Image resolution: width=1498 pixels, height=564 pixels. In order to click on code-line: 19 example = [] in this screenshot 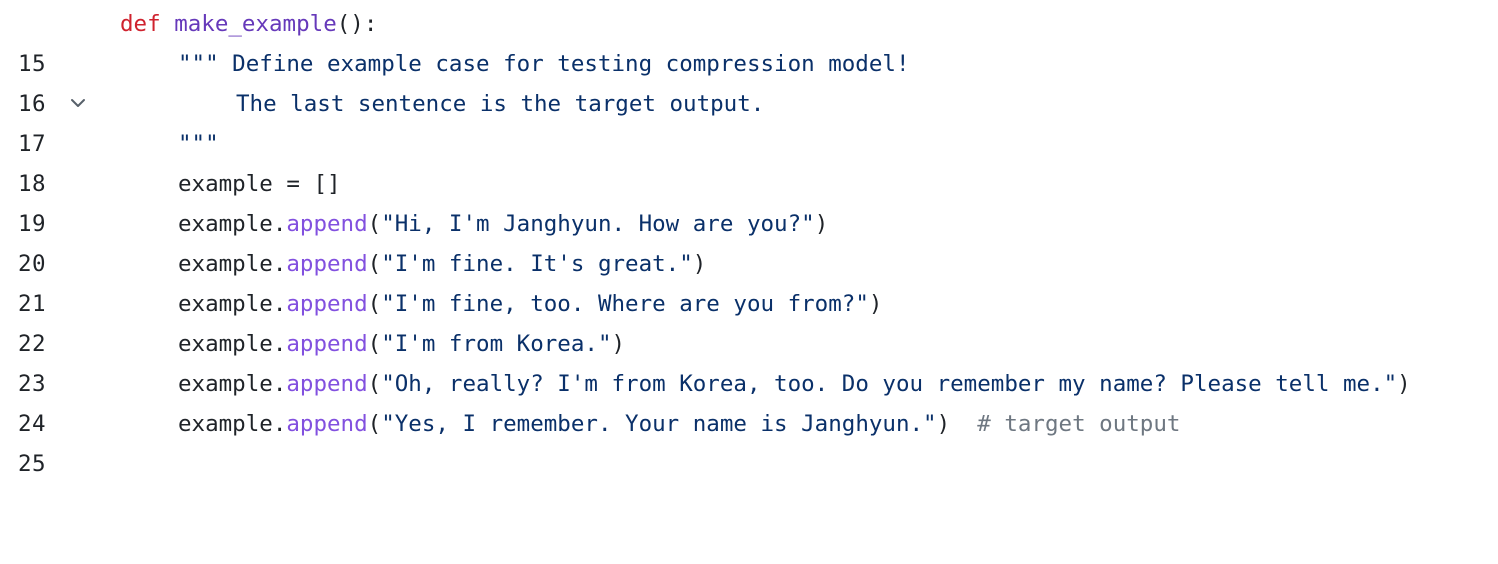, I will do `click(749, 200)`.